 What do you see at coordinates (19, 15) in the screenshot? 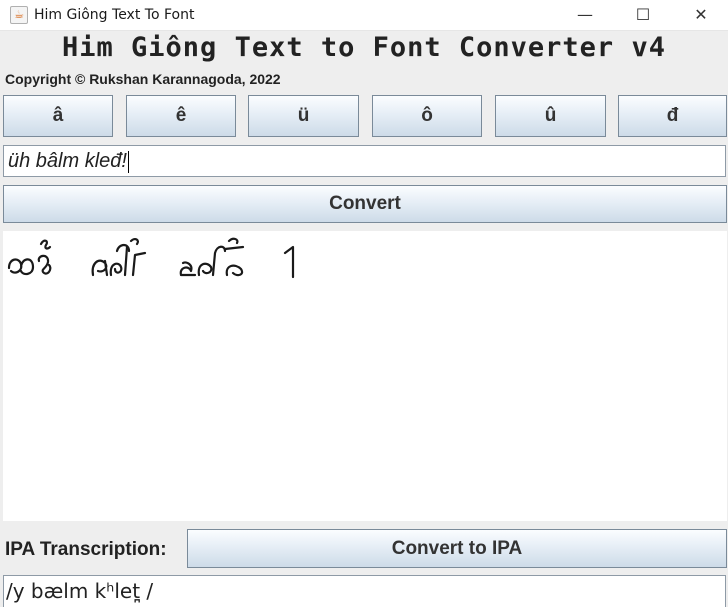
I see `java-cup-icon: ☕` at bounding box center [19, 15].